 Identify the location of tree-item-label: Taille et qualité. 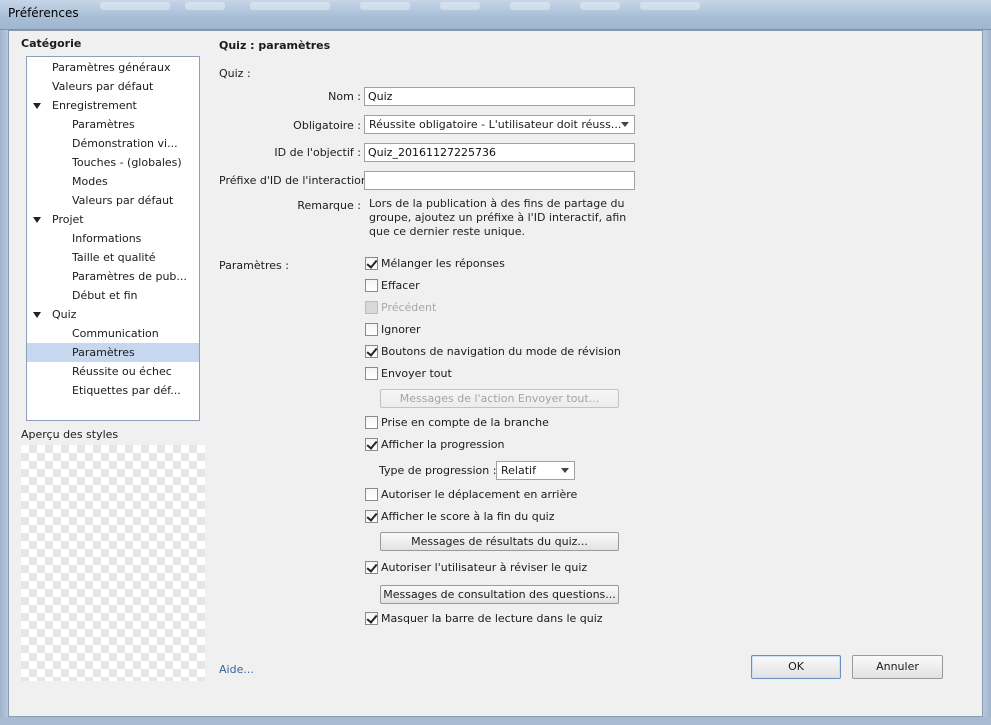
(114, 257).